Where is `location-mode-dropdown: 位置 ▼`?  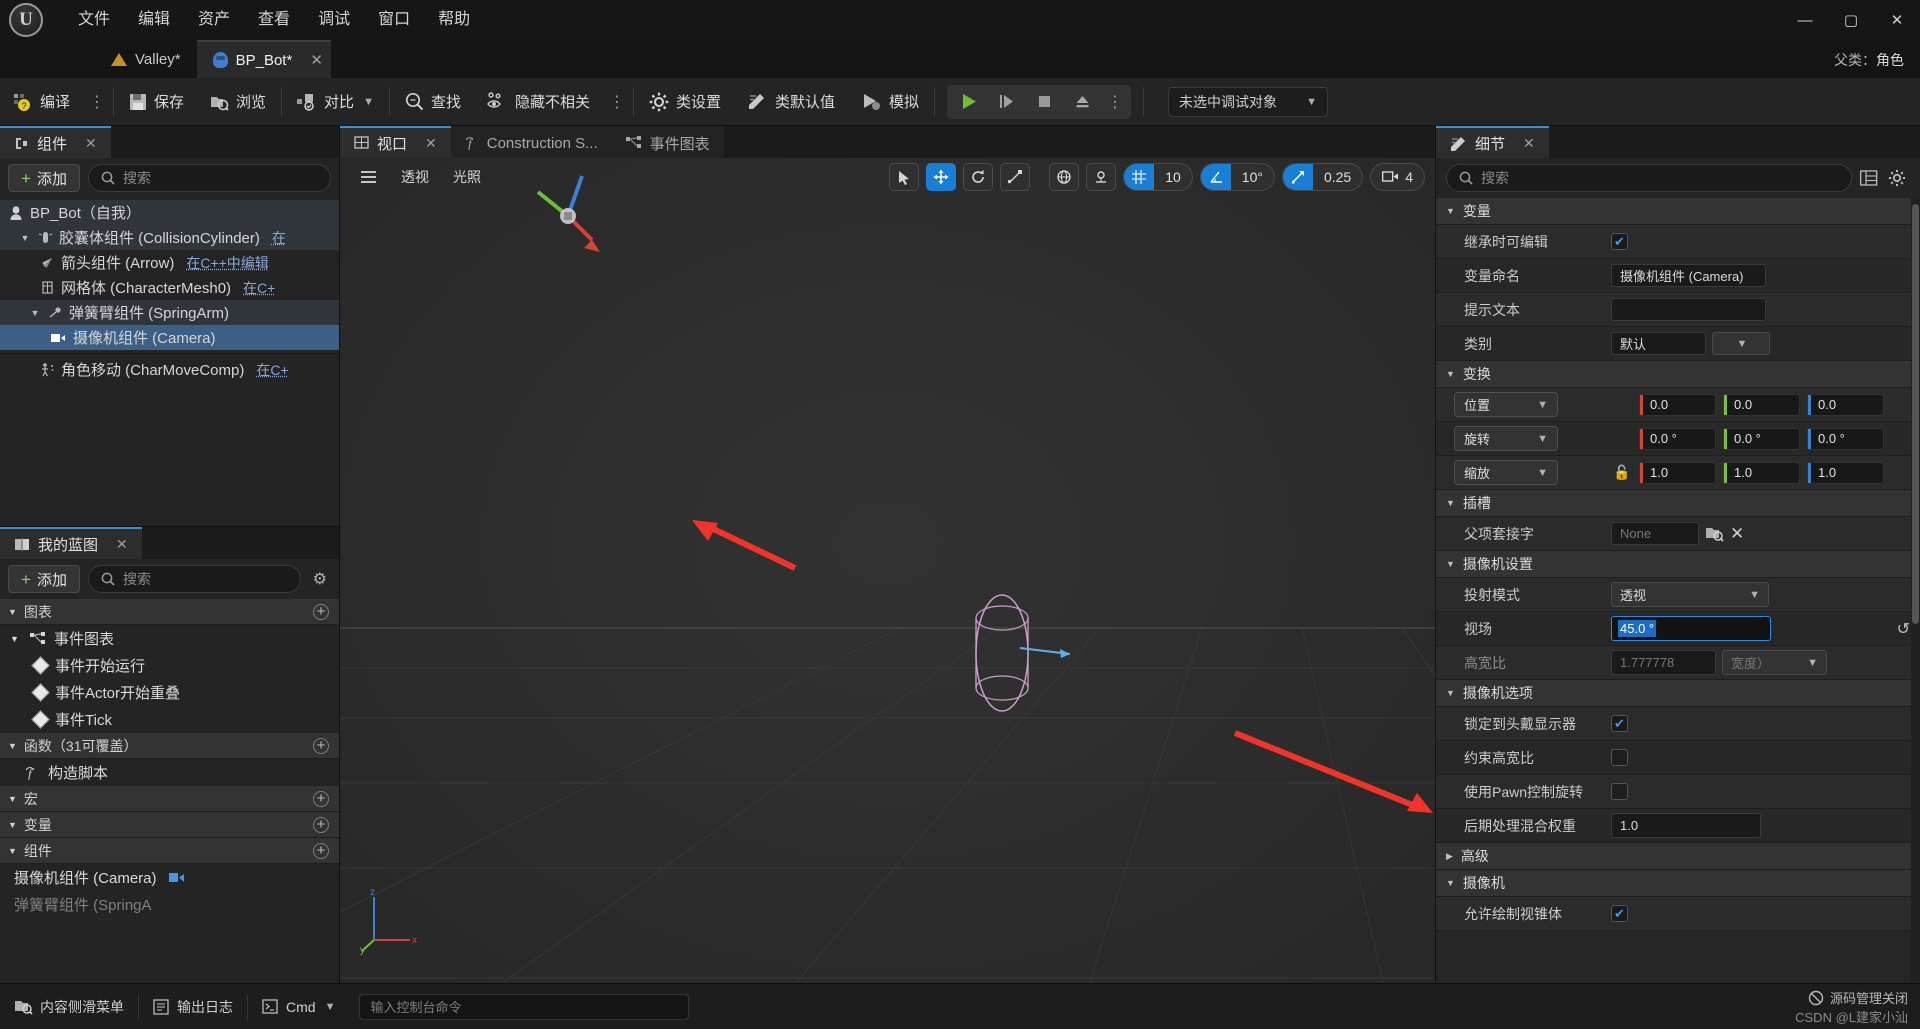 location-mode-dropdown: 位置 ▼ is located at coordinates (1506, 404).